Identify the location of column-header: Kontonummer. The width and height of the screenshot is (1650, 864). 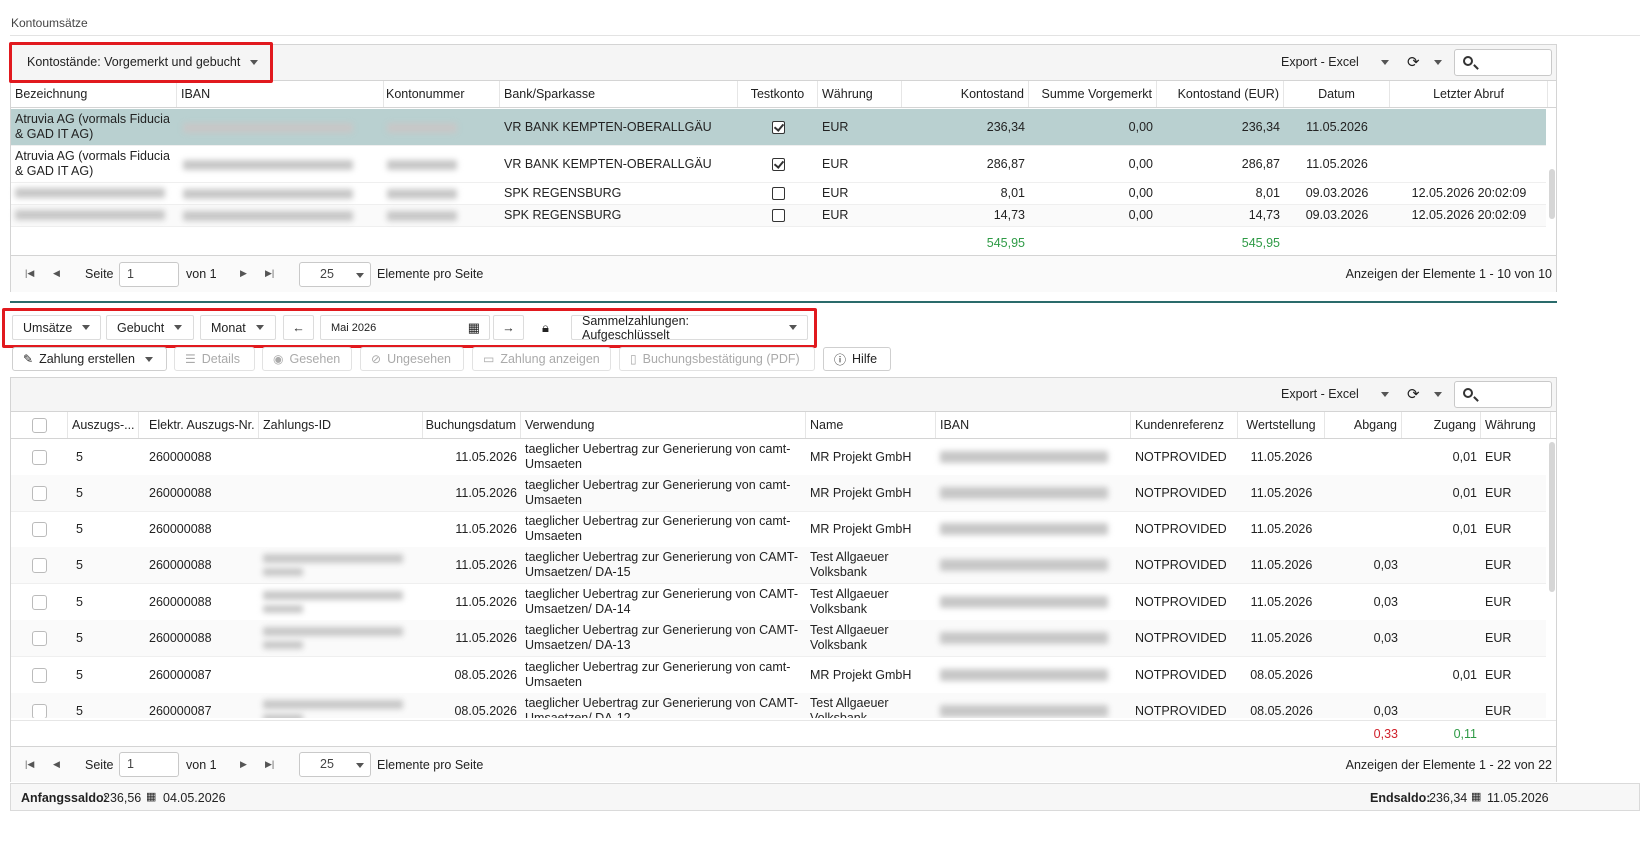
(441, 94).